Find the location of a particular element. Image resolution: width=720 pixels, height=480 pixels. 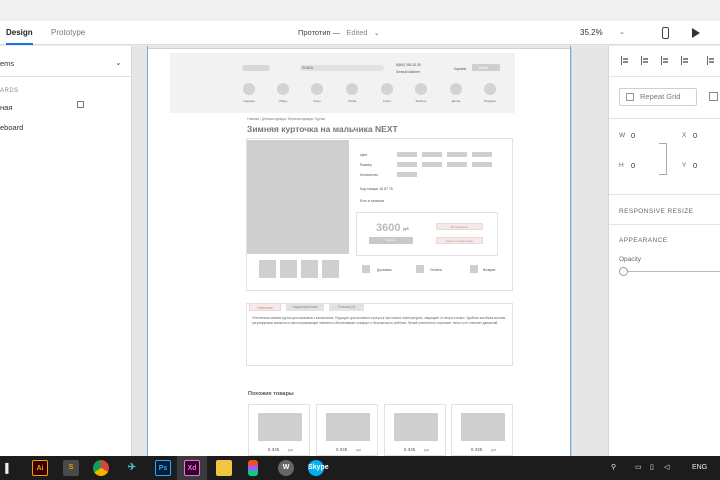

mock-category-label: Игры is located at coordinates (317, 101).